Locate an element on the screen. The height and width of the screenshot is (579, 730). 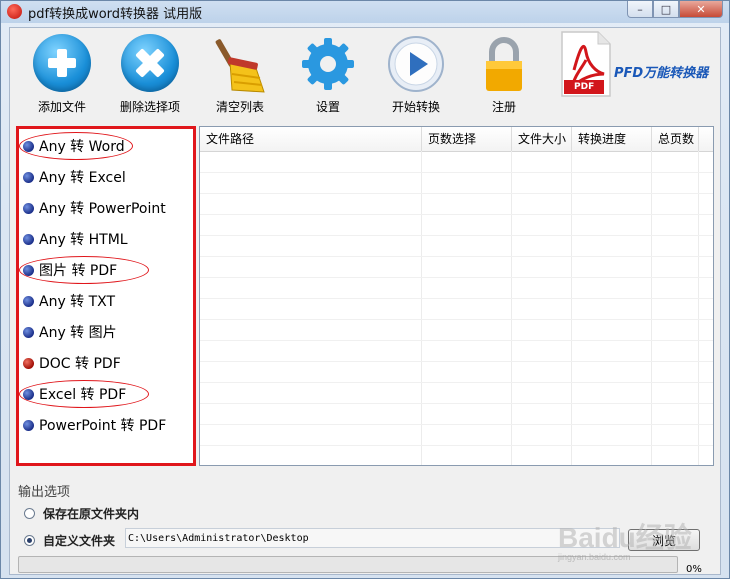
conversion-type-item: Excel 转 PDF is located at coordinates (74, 394).